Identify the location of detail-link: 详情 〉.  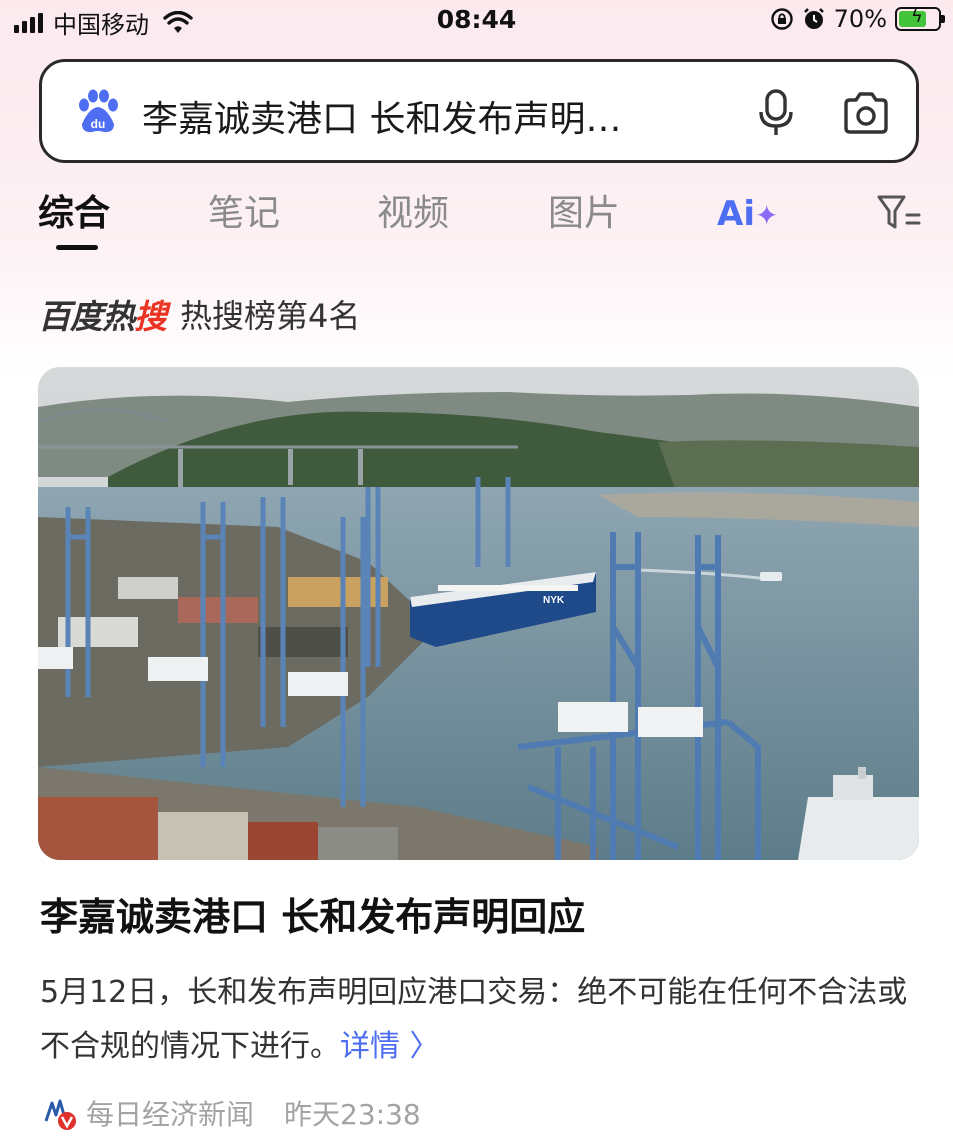
(390, 1046).